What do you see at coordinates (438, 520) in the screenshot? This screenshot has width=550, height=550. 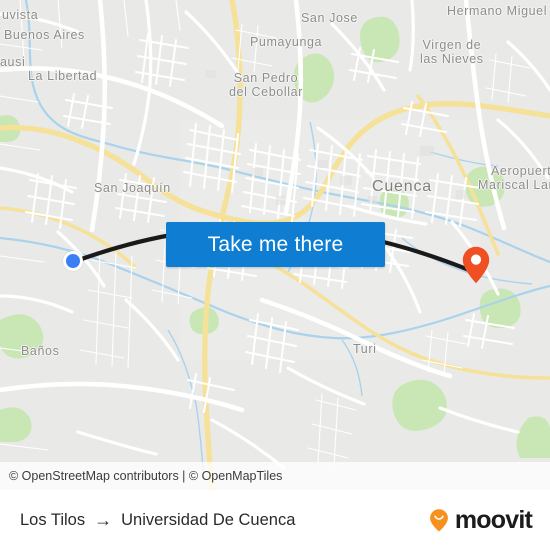 I see `moovit-pin-icon` at bounding box center [438, 520].